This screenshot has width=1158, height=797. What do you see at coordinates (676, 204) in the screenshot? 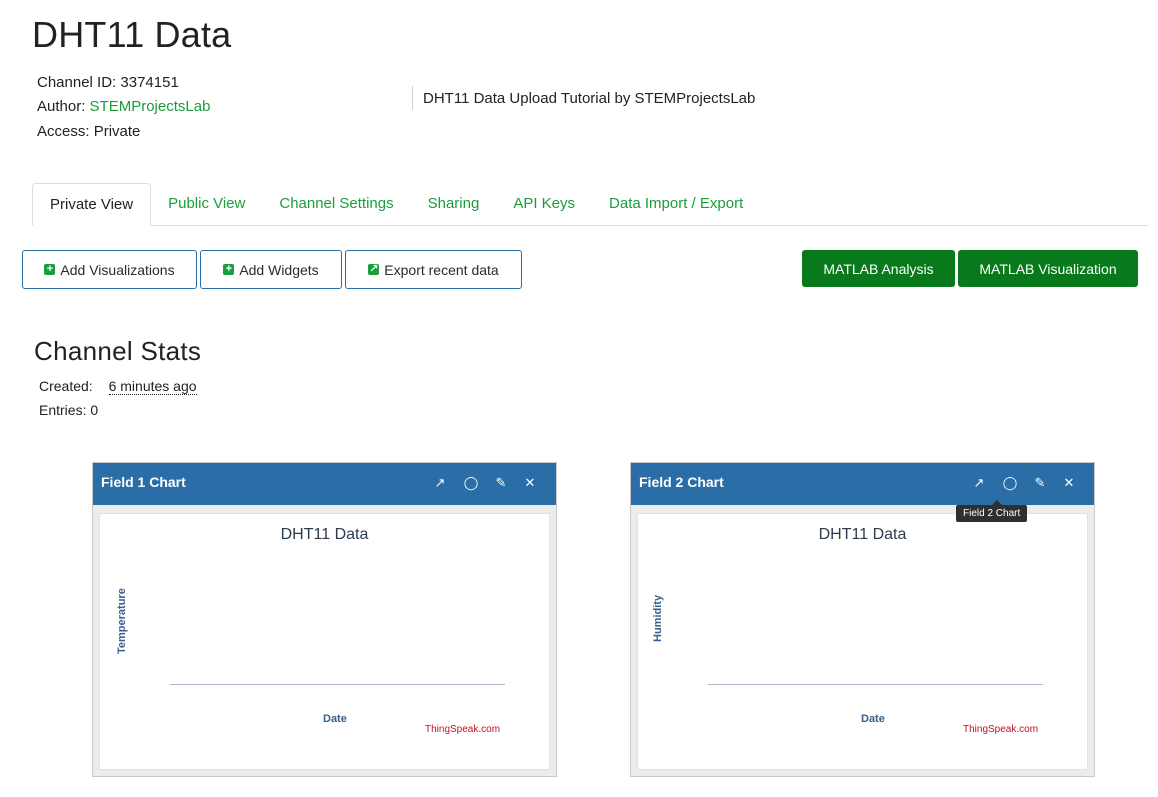
I see `tab-data-import-export: Data Import / Export` at bounding box center [676, 204].